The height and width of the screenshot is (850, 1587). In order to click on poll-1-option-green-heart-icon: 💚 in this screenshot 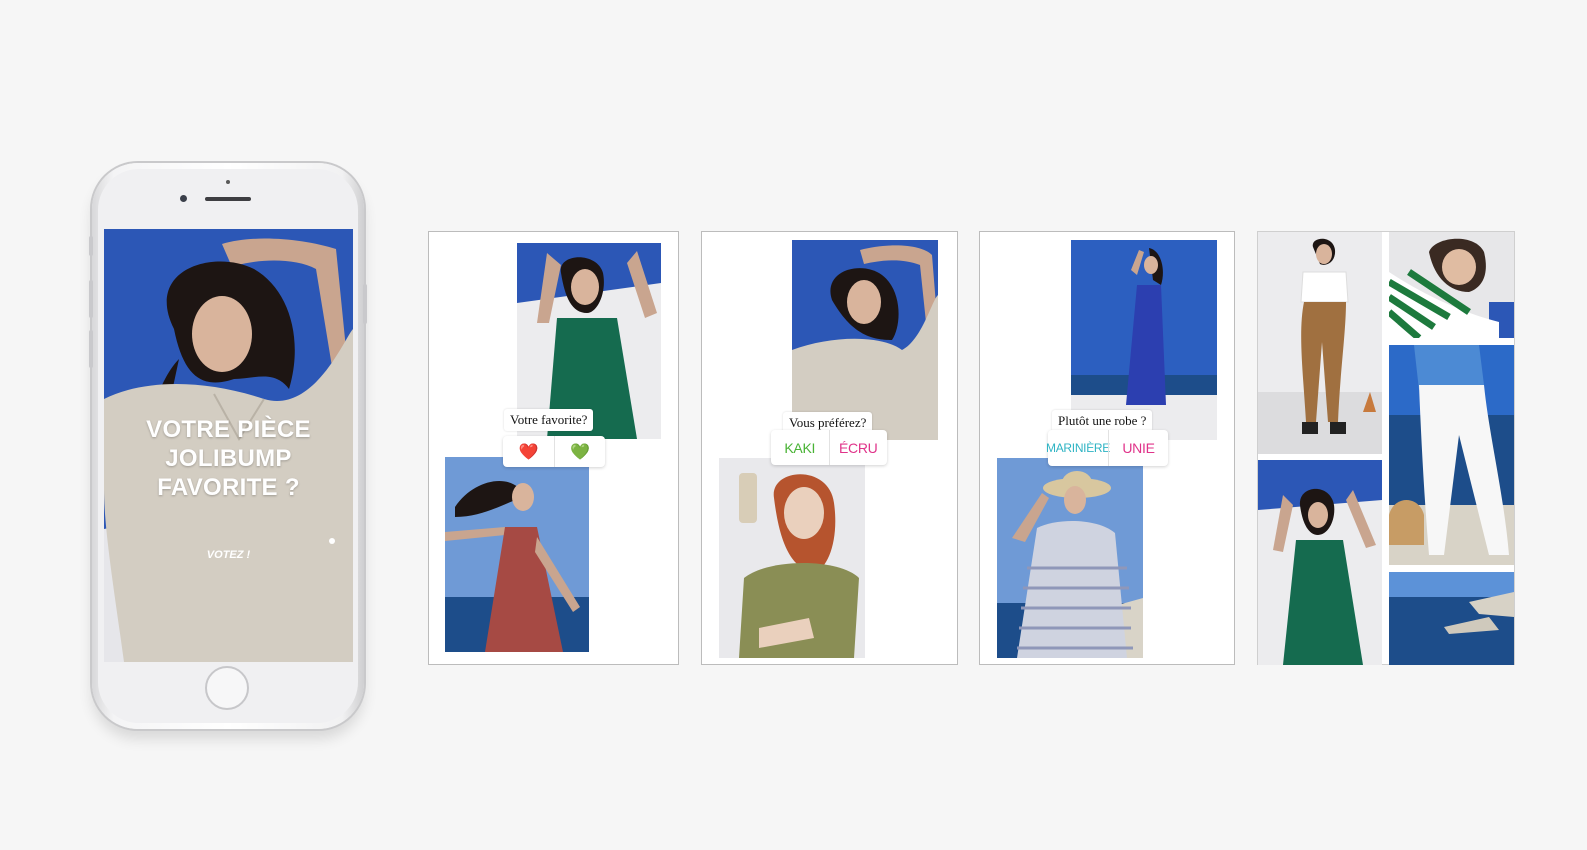, I will do `click(579, 451)`.